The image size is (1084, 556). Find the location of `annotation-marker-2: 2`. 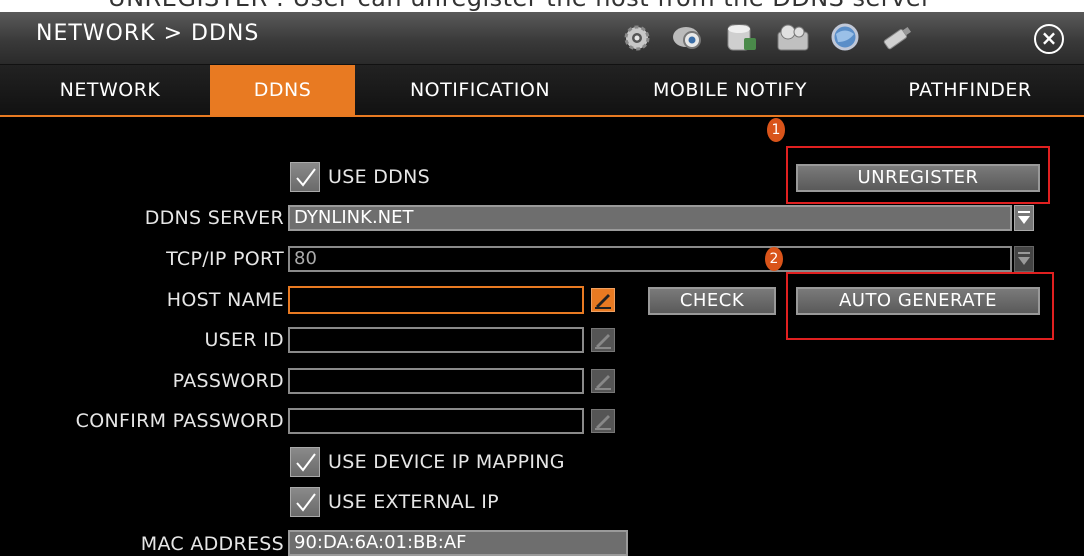

annotation-marker-2: 2 is located at coordinates (774, 259).